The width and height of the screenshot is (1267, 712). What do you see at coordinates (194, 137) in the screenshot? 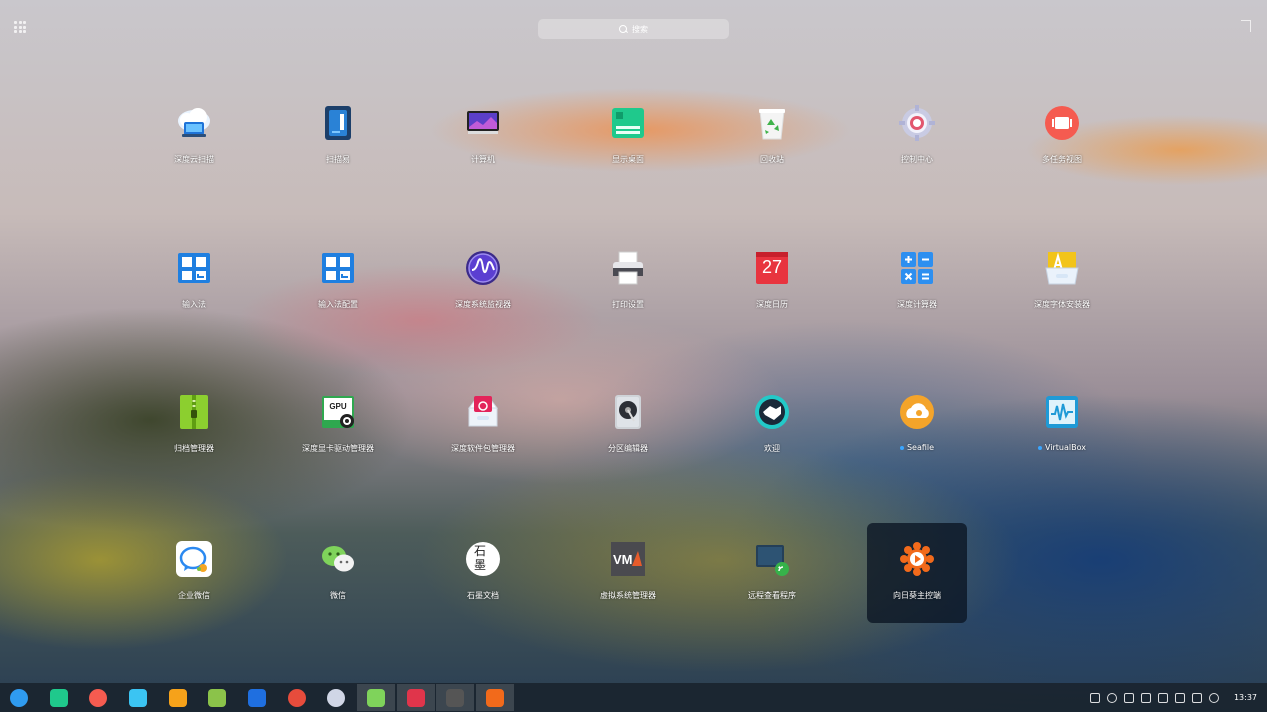
I see `app-cloud-scanner: 深度云扫描` at bounding box center [194, 137].